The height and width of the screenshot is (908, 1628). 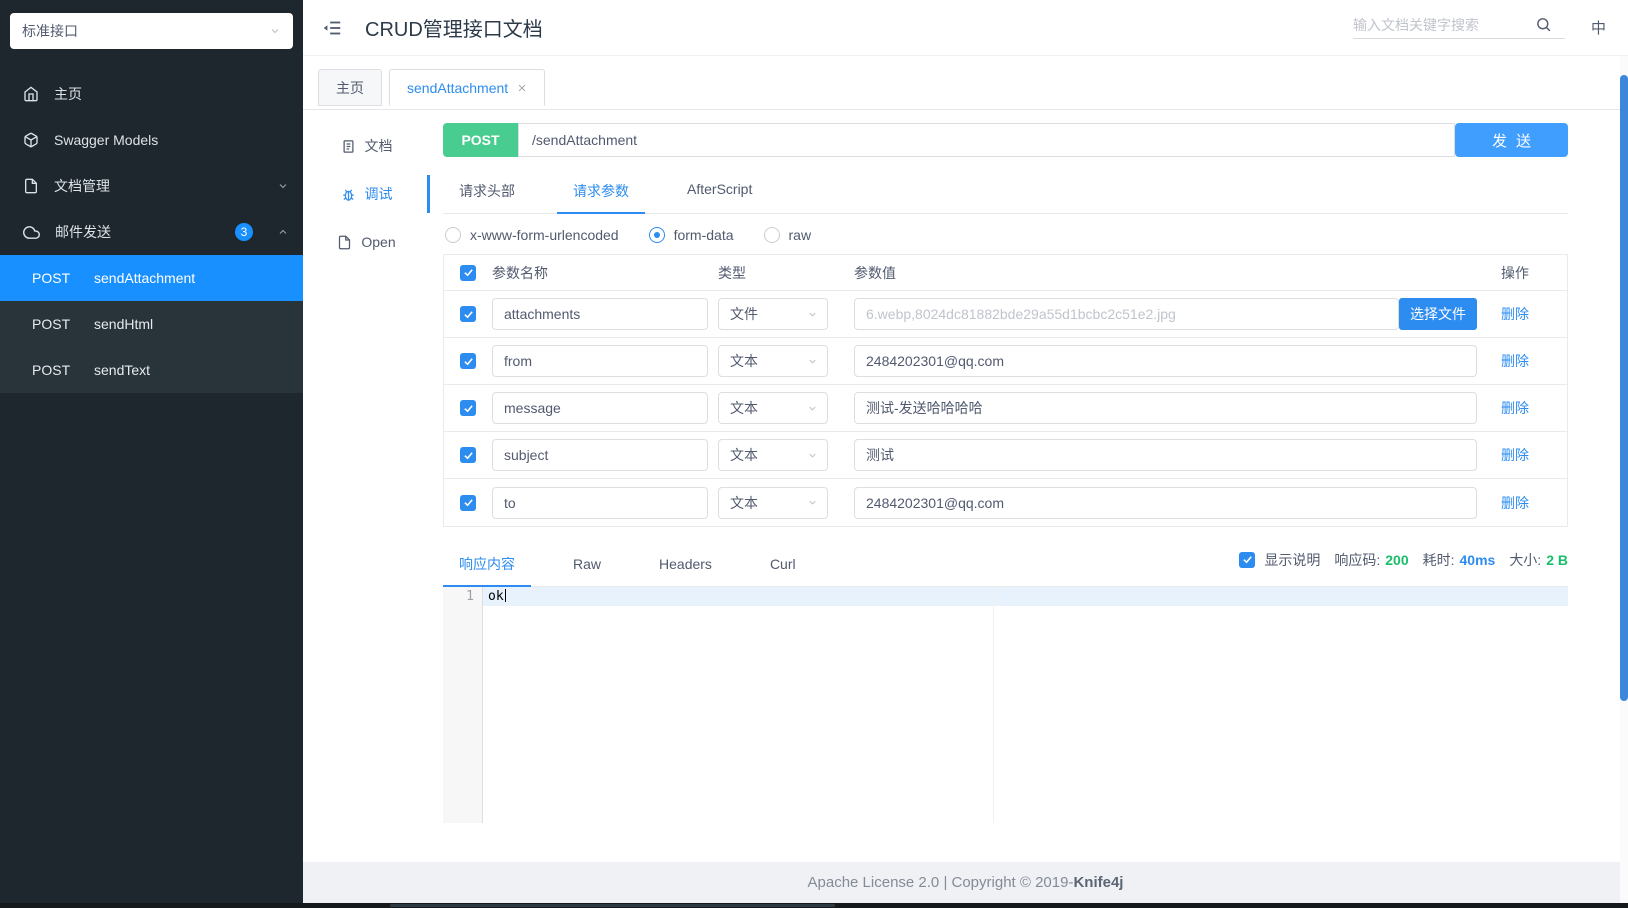 What do you see at coordinates (719, 190) in the screenshot?
I see `tab-afterscript: AfterScript` at bounding box center [719, 190].